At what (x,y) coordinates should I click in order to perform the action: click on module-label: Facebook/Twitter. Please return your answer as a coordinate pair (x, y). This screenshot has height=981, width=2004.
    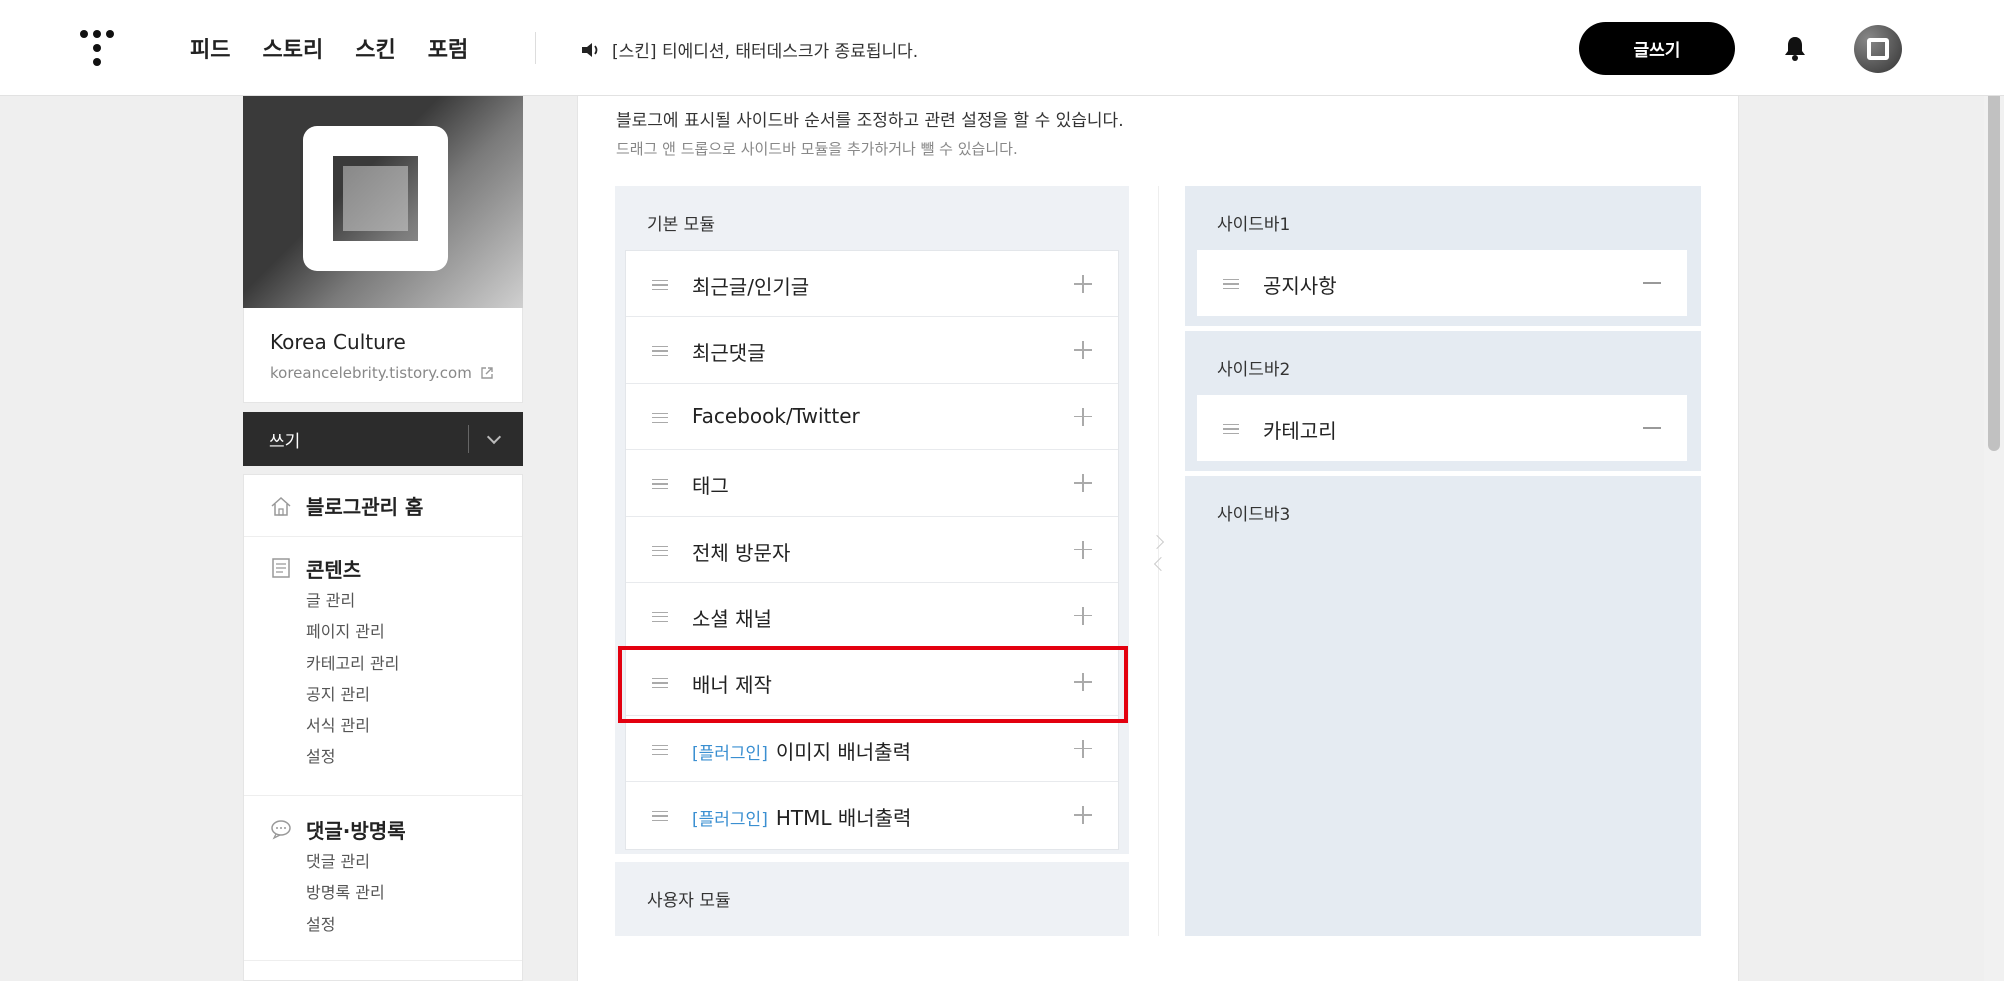
    Looking at the image, I should click on (776, 415).